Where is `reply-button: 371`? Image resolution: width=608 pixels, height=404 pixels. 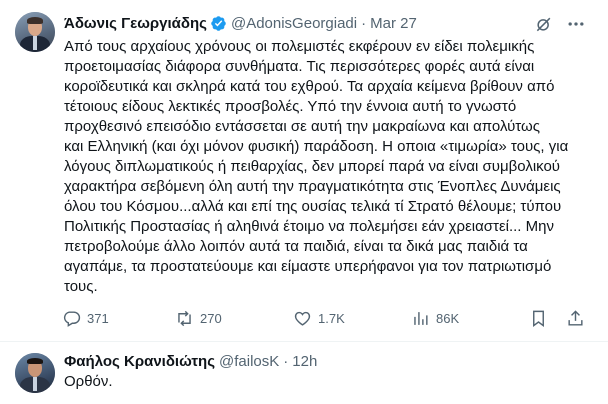 reply-button: 371 is located at coordinates (85, 318).